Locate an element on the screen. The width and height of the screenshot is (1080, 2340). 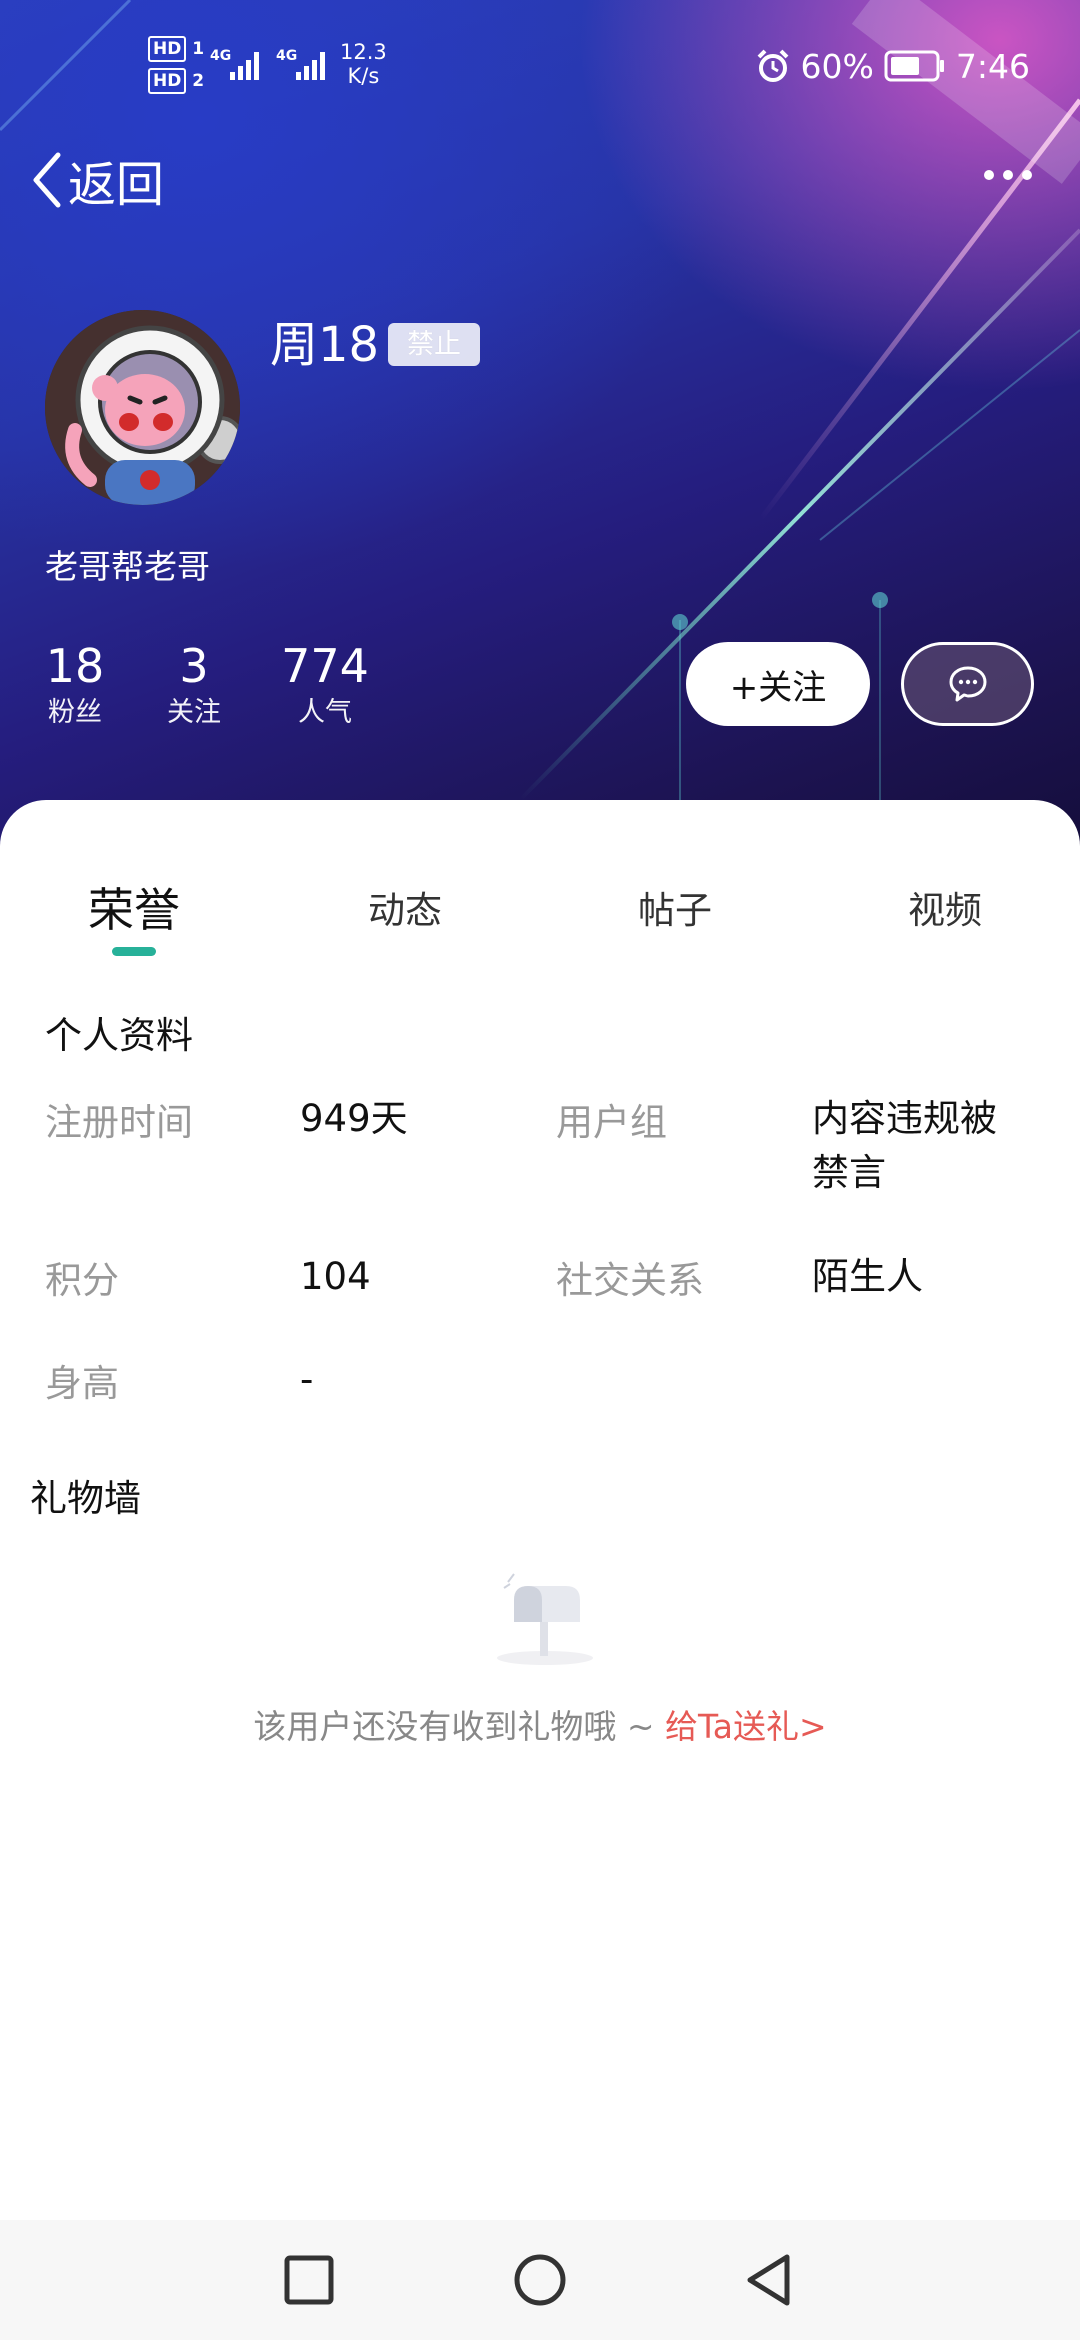
back-icon is located at coordinates (769, 2282).